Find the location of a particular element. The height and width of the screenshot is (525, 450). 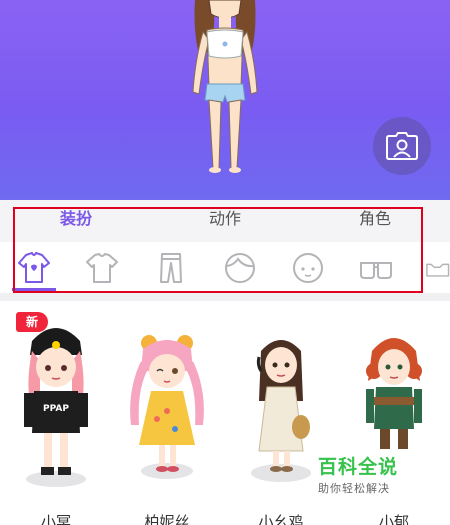

camera-button is located at coordinates (402, 146).